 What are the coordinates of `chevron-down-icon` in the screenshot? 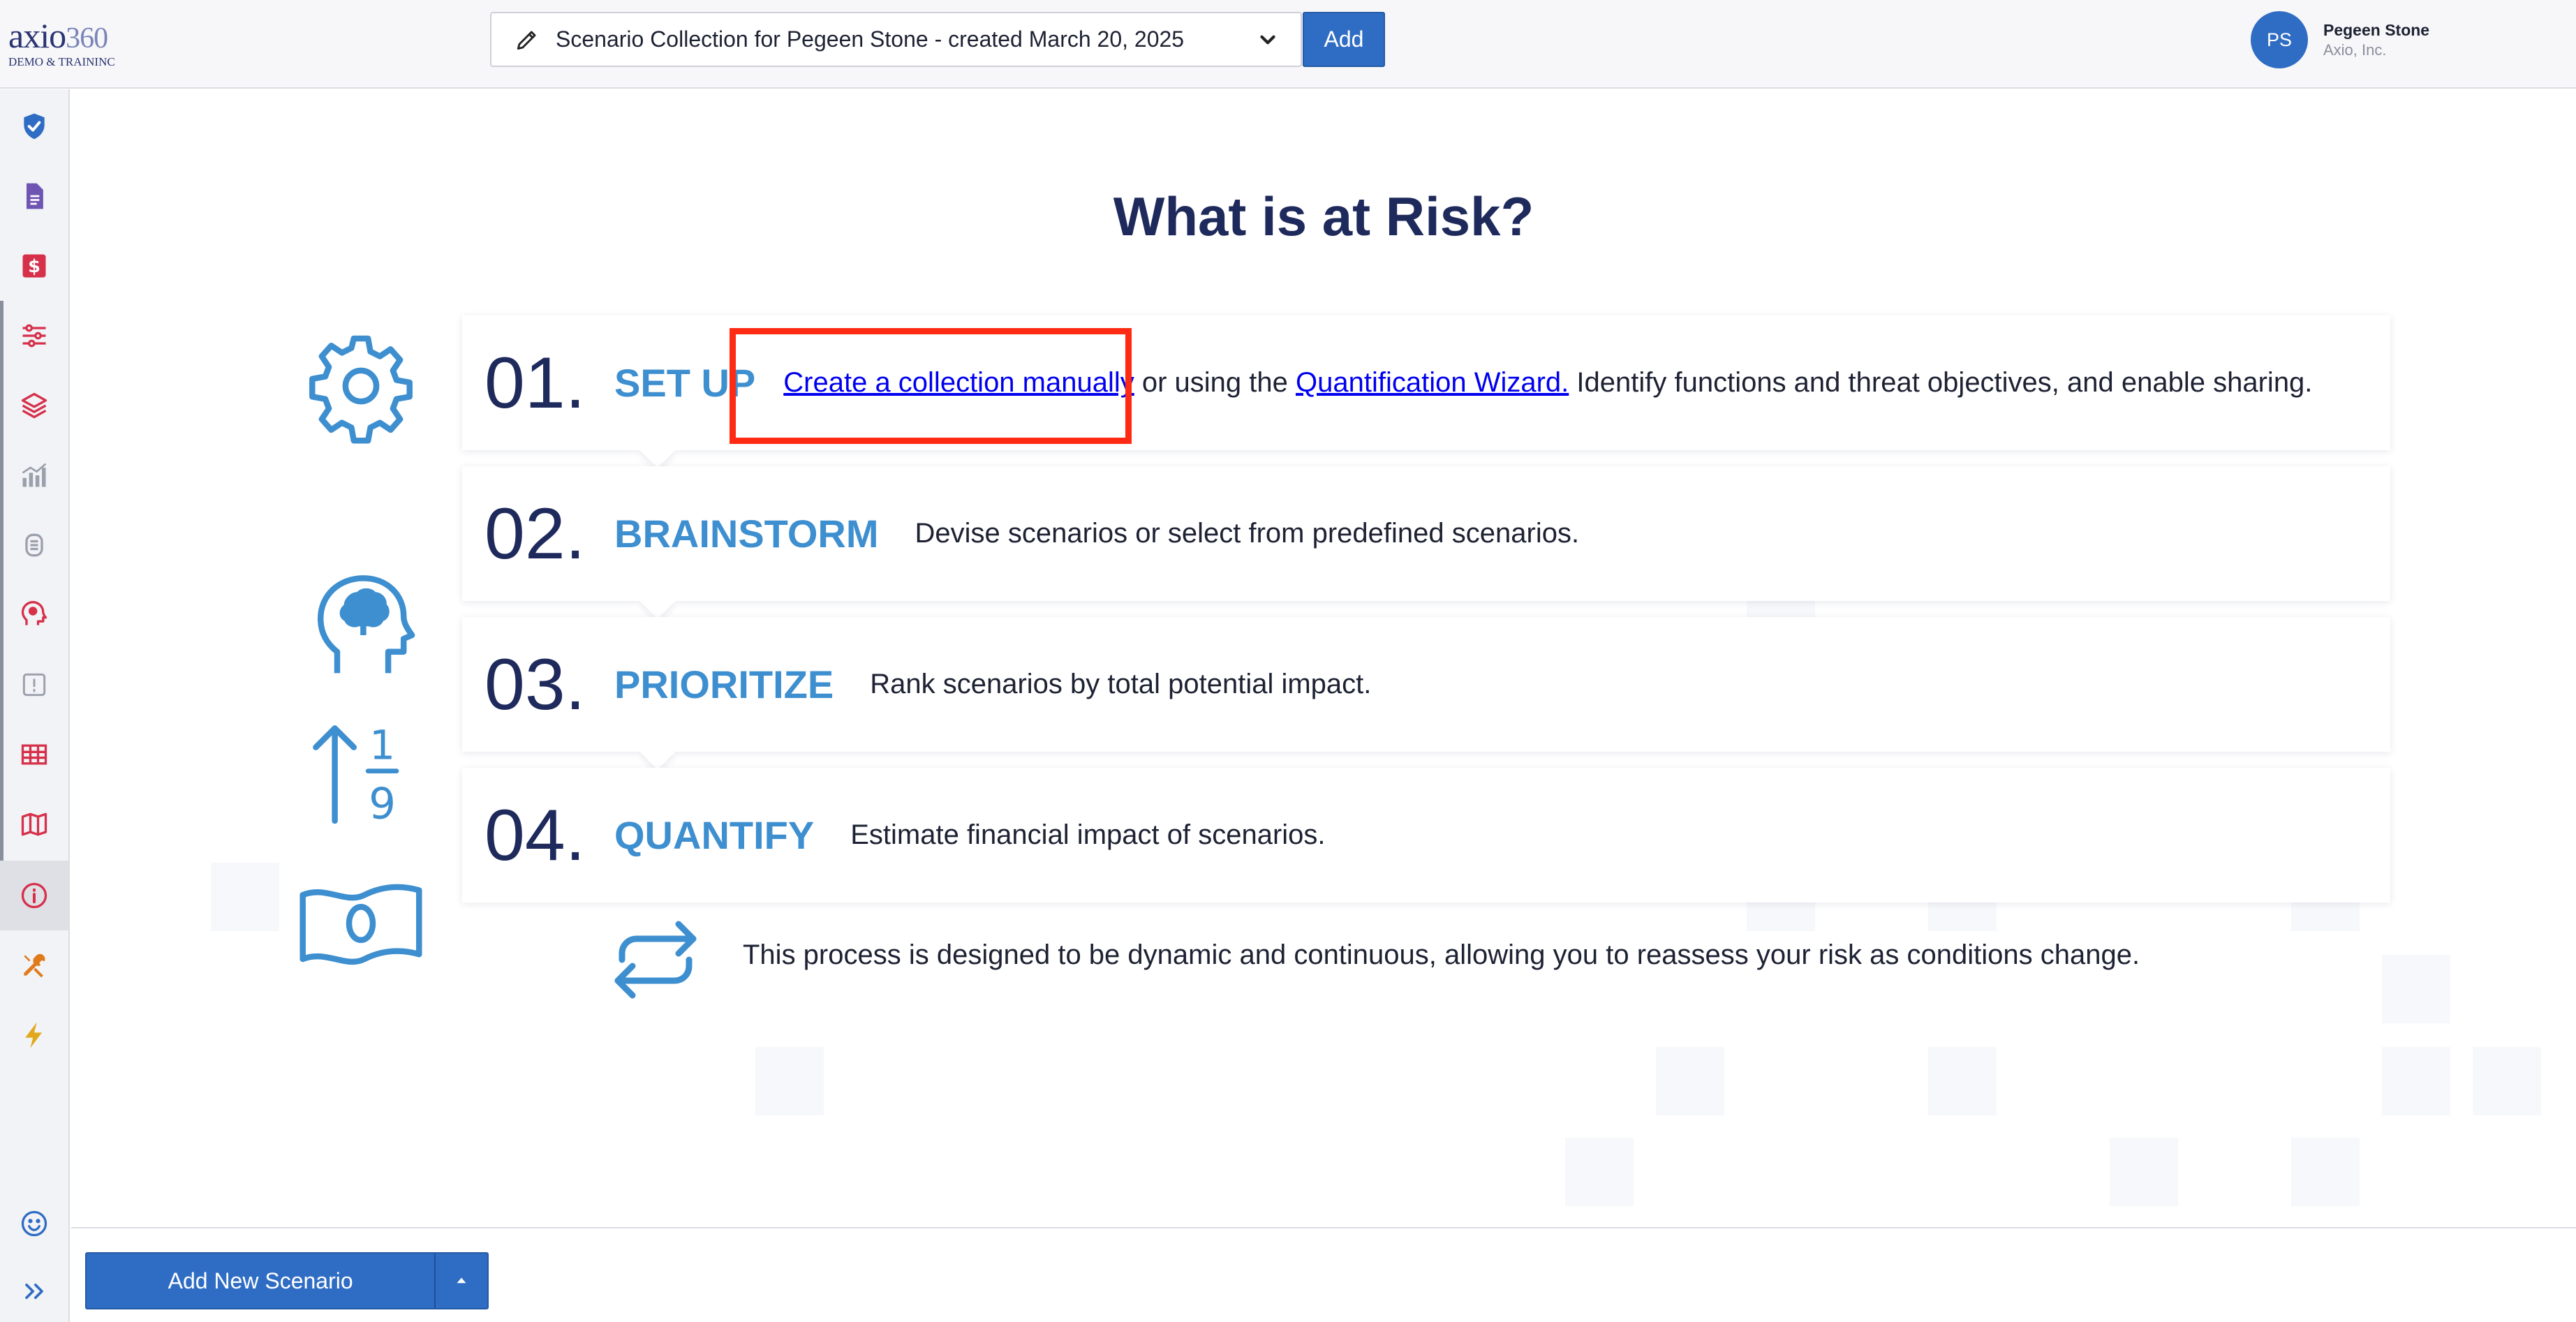 It's located at (1267, 39).